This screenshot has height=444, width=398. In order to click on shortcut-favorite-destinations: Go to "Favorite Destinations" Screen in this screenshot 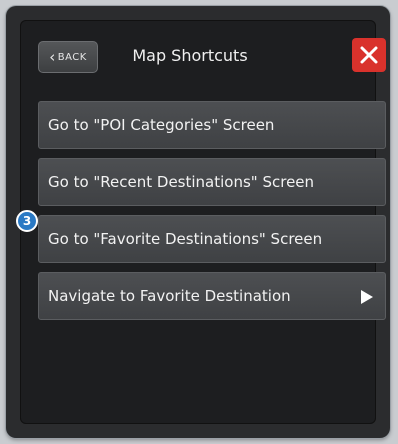, I will do `click(212, 239)`.